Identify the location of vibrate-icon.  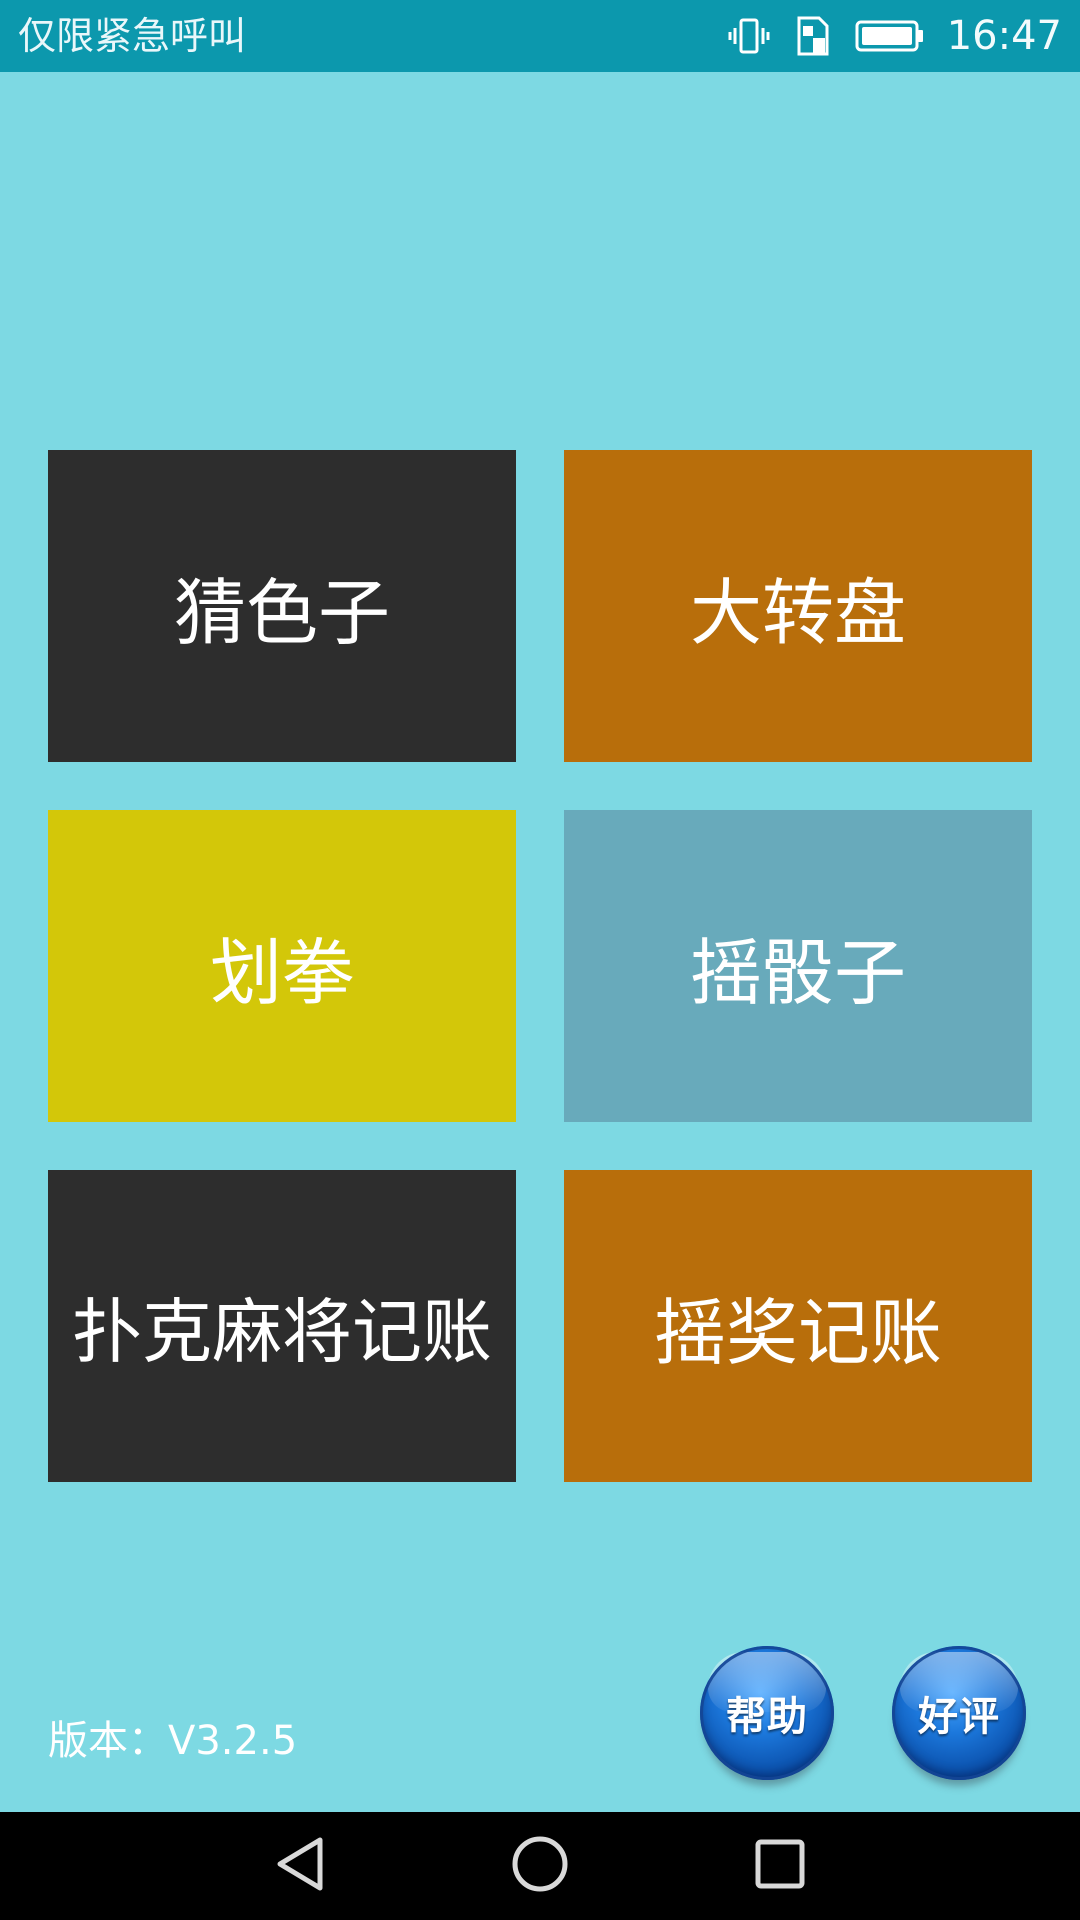
(749, 36).